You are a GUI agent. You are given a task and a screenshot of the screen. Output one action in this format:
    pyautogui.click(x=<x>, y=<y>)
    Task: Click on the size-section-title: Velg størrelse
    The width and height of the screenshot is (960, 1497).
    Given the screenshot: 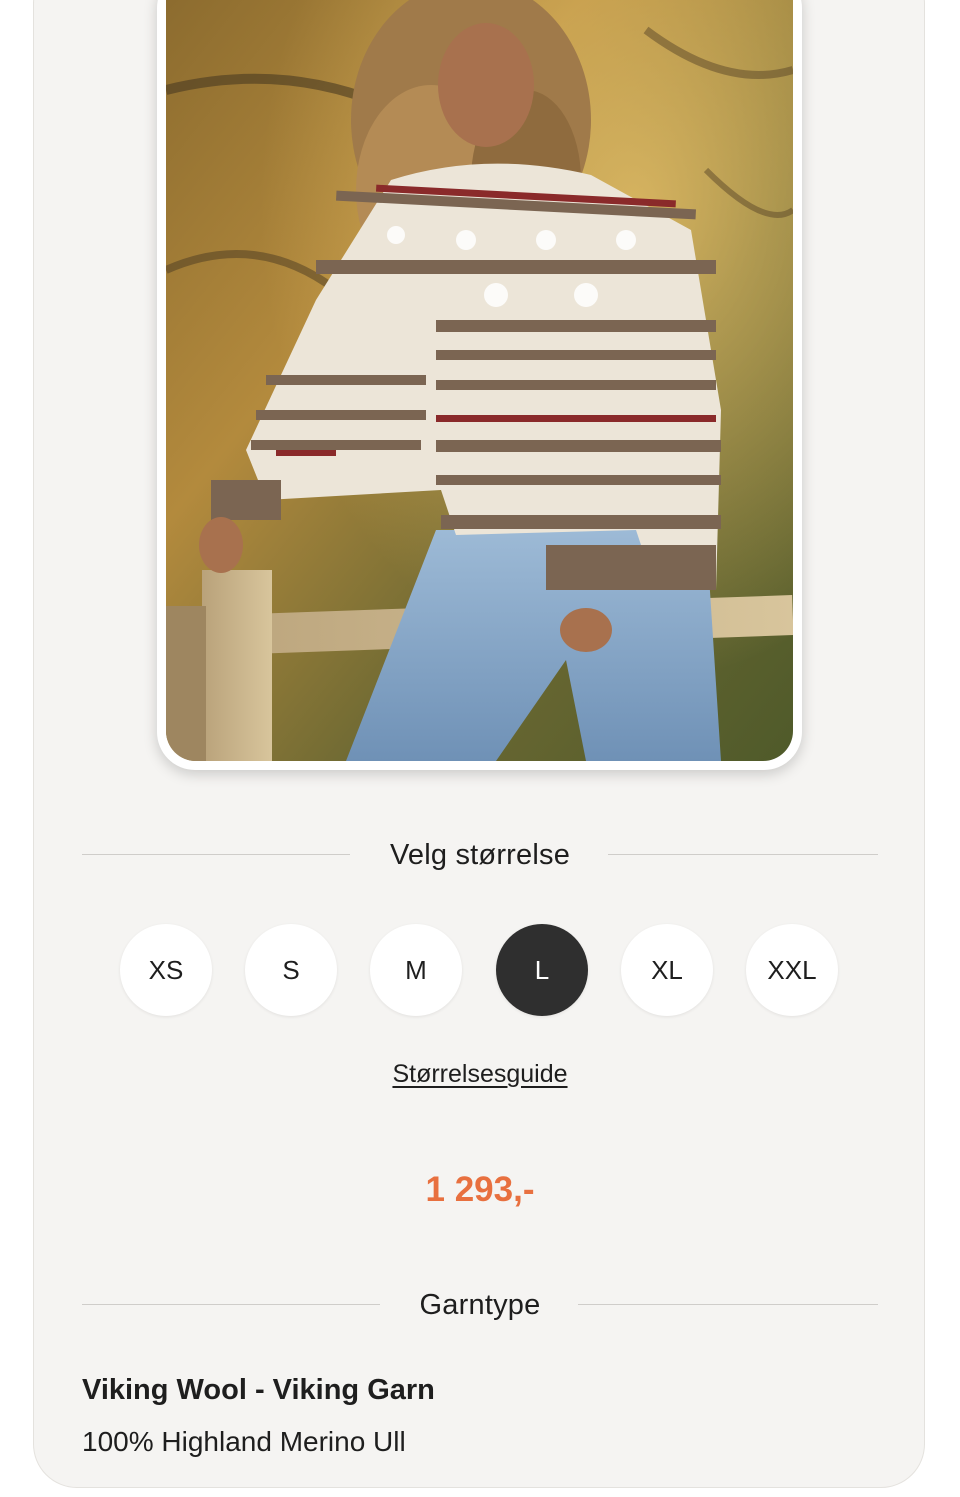 What is the action you would take?
    pyautogui.click(x=480, y=855)
    